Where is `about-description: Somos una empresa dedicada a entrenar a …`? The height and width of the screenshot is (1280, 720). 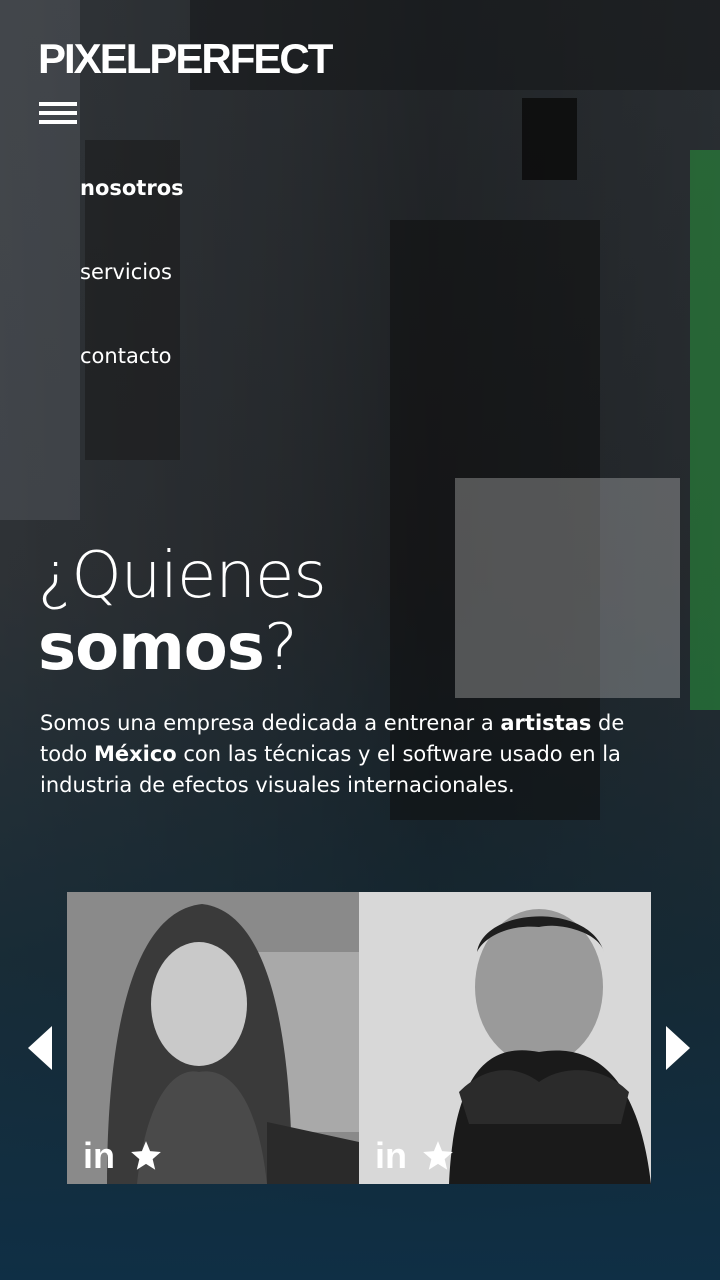
about-description: Somos una empresa dedicada a entrenar a … is located at coordinates (350, 754).